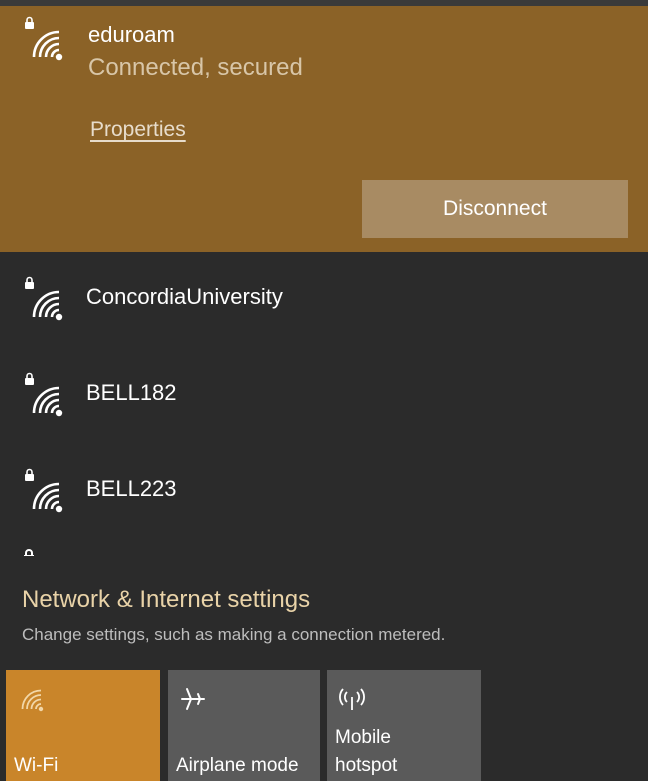 This screenshot has width=648, height=781. What do you see at coordinates (352, 699) in the screenshot?
I see `hotspot-icon` at bounding box center [352, 699].